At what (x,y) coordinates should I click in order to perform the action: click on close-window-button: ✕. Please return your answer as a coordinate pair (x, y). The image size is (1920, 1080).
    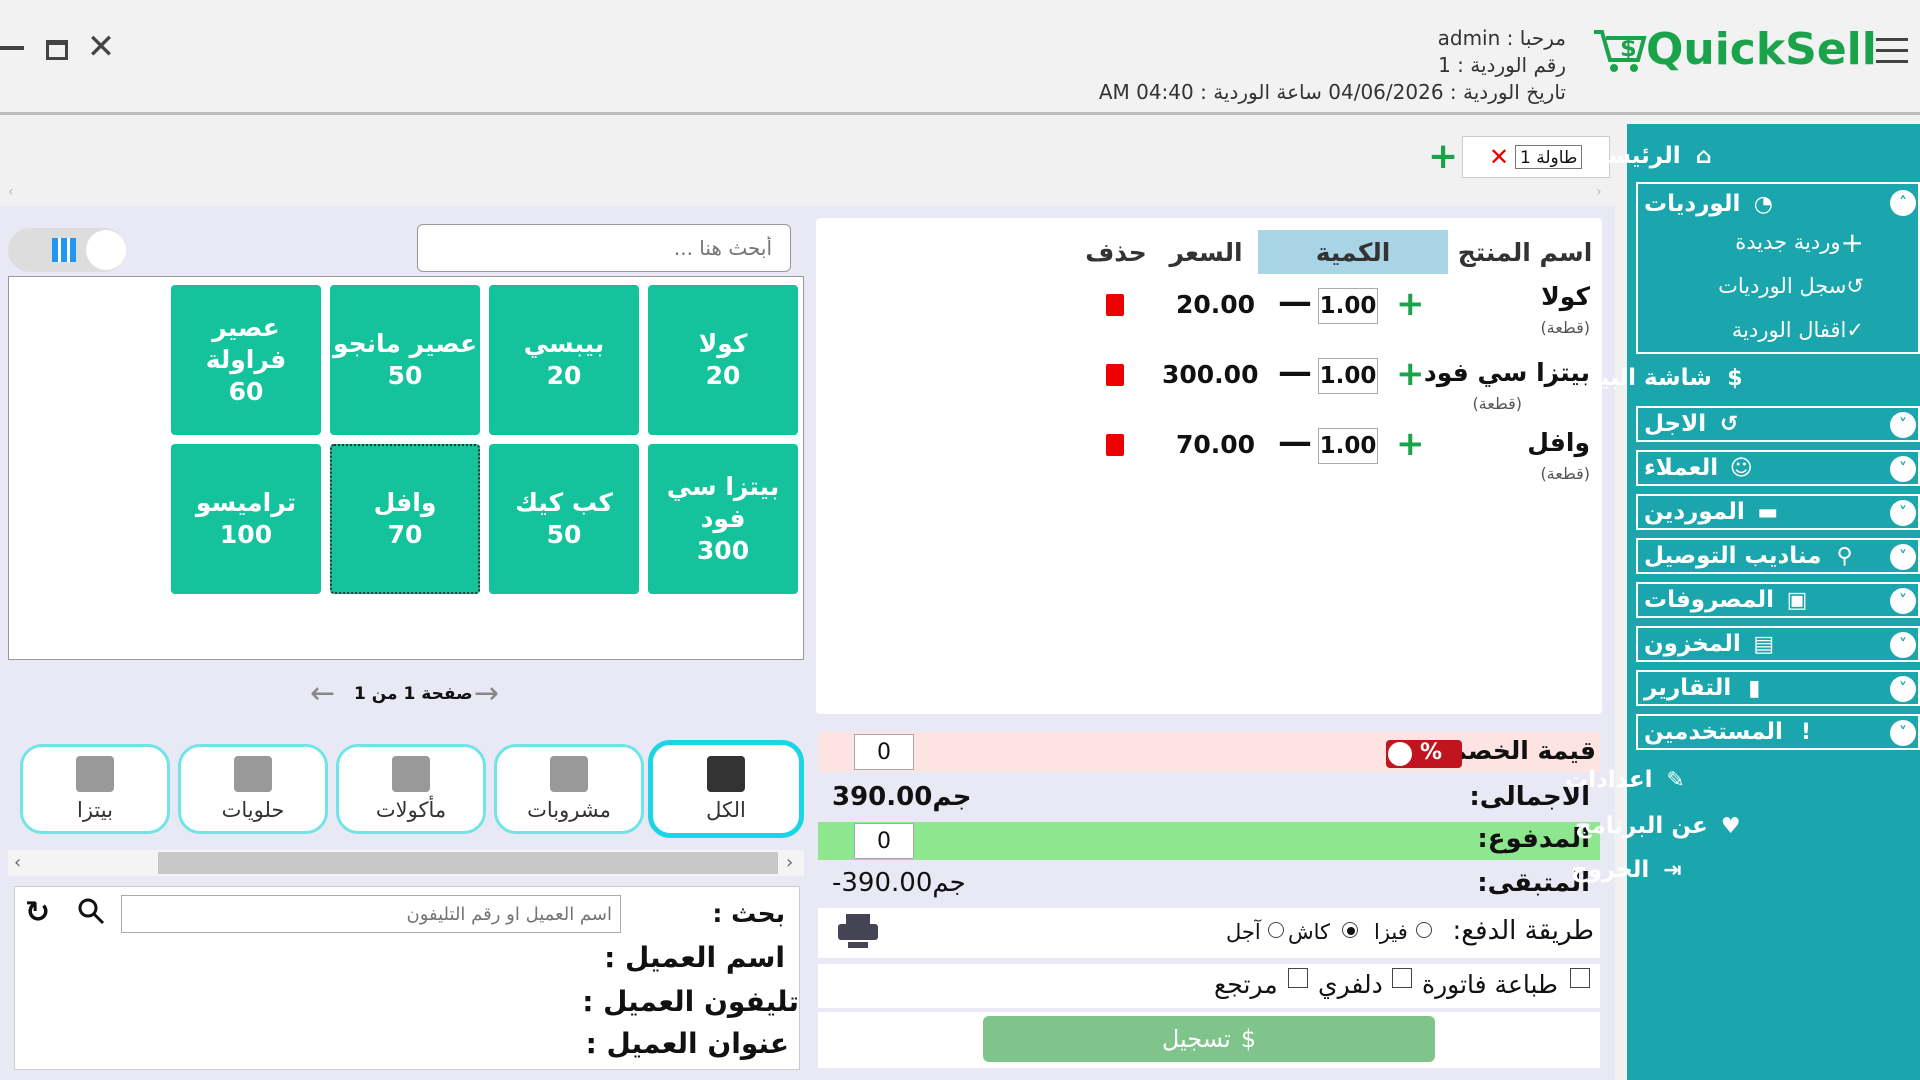
    Looking at the image, I should click on (101, 47).